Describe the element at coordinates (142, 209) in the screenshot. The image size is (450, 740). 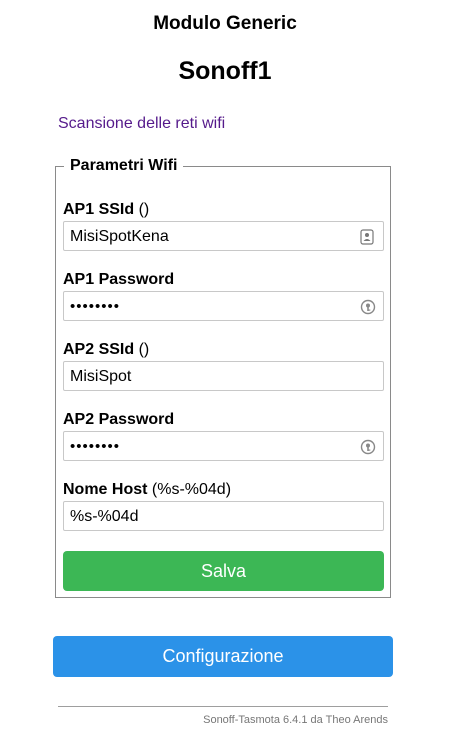
I see `ap1-ssid-label-note: ()` at that location.